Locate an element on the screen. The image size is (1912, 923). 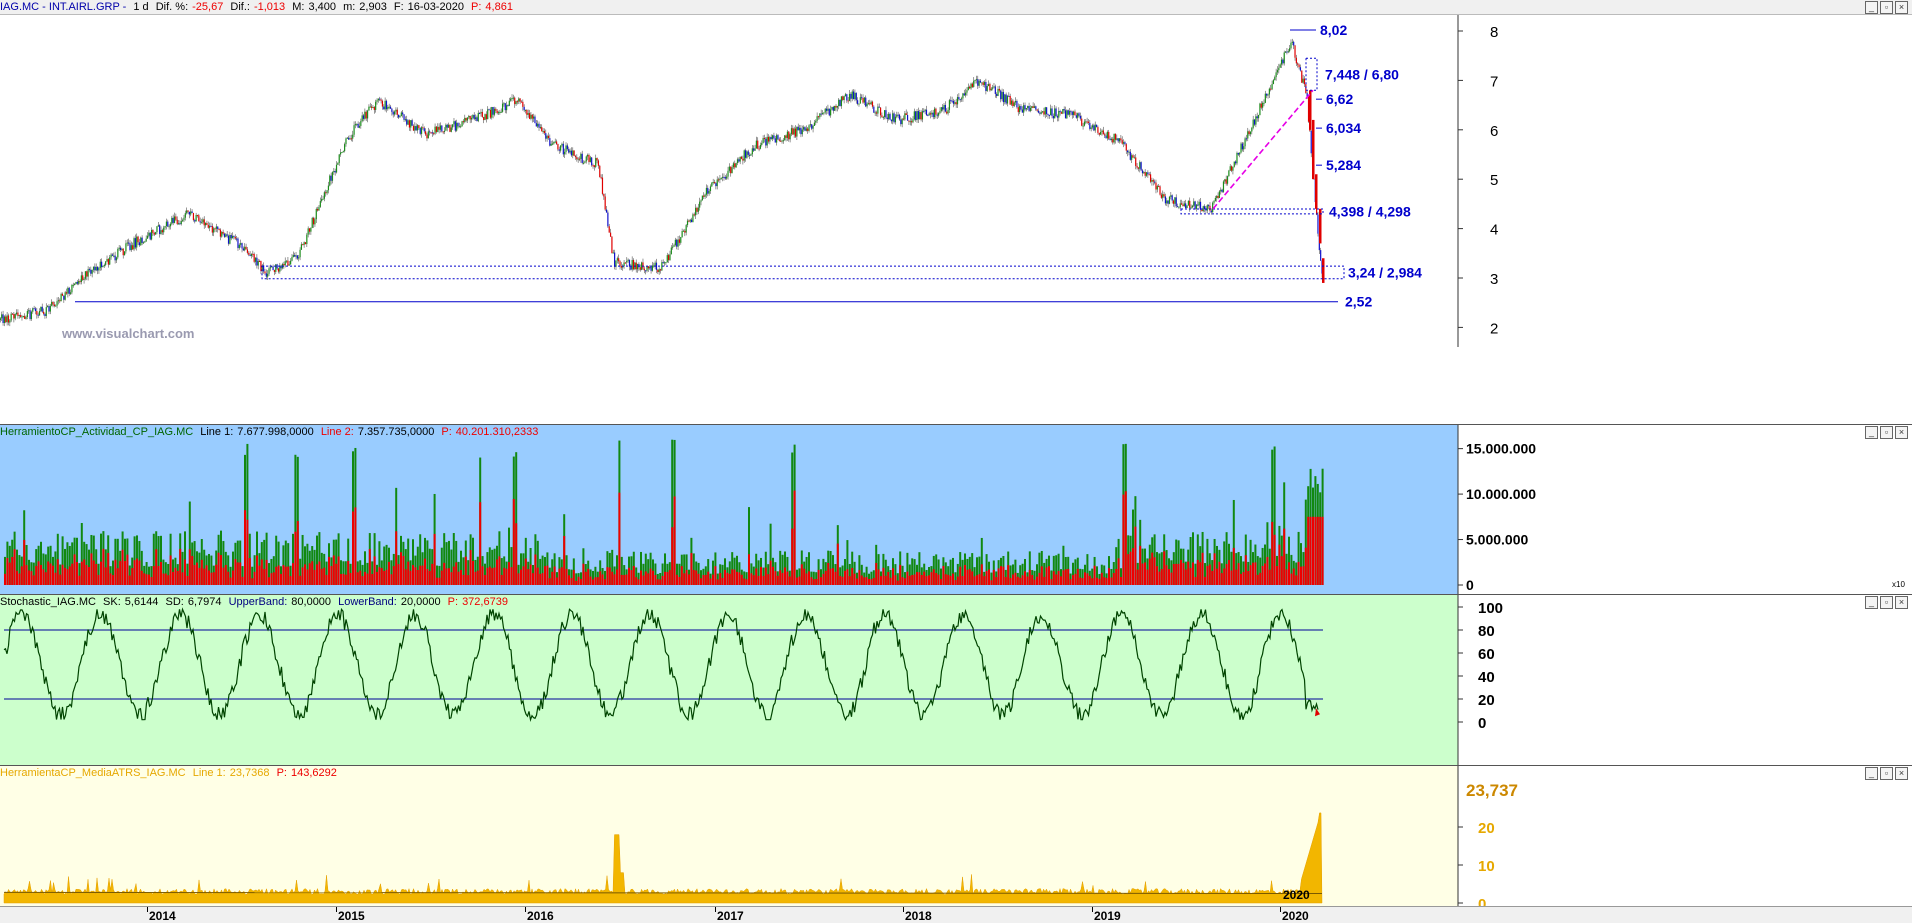
stochastic-sd-label: SD: is located at coordinates (174, 602).